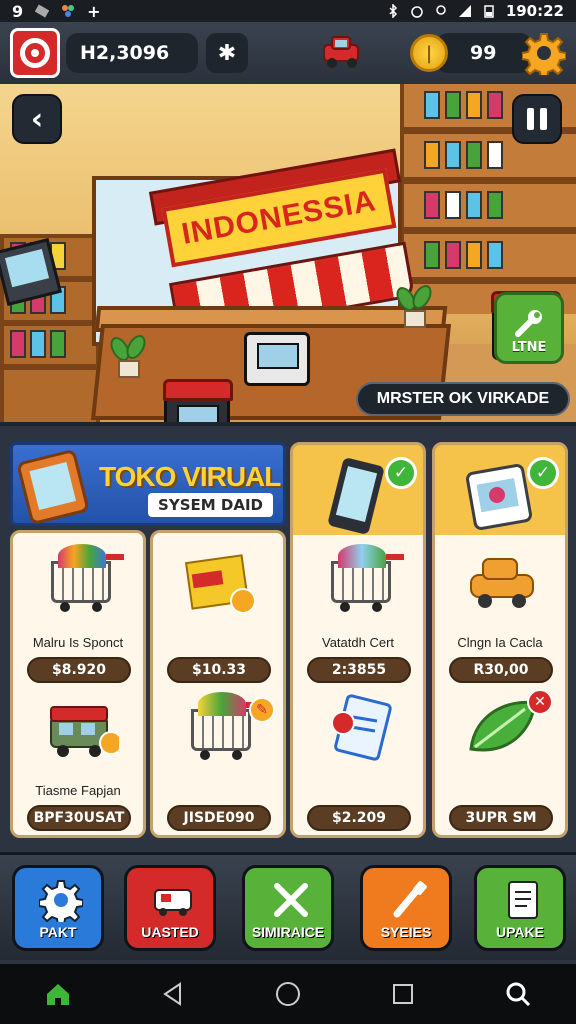 The image size is (576, 1024). I want to click on action-button-uasted: UASTED, so click(170, 908).